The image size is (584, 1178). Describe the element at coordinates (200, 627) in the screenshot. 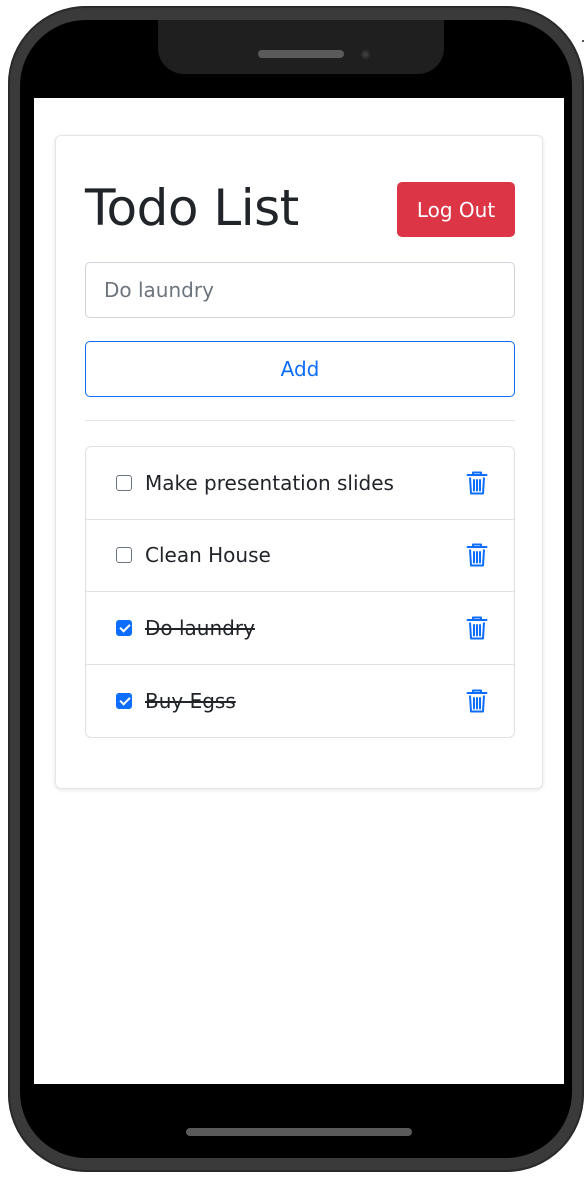

I see `todo-label: Do laundry` at that location.